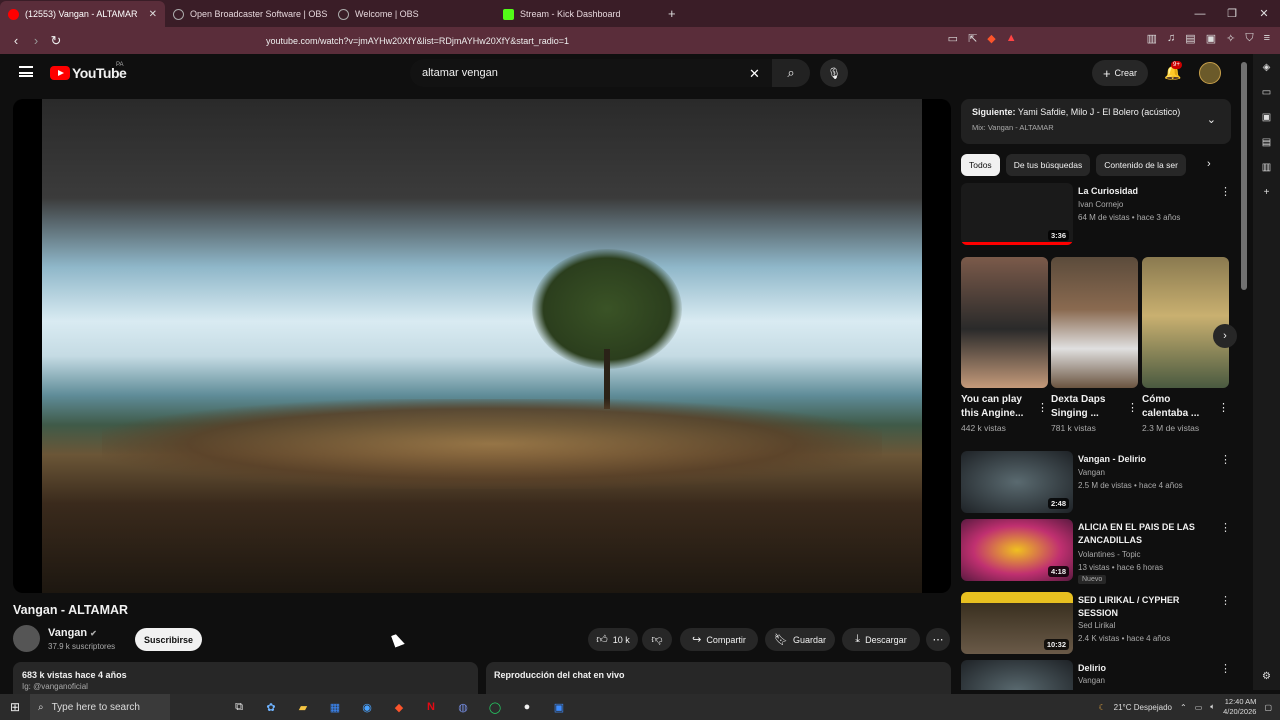  Describe the element at coordinates (16, 40) in the screenshot. I see `back-icon: ‹` at that location.